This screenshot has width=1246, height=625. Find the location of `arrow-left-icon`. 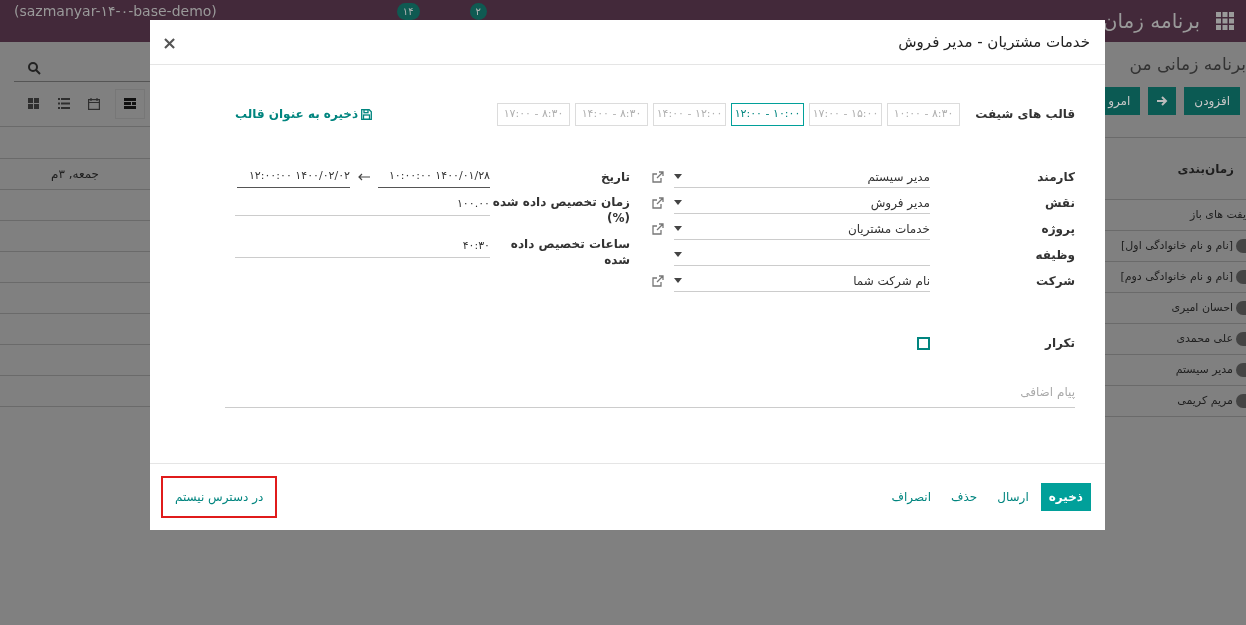

arrow-left-icon is located at coordinates (364, 177).